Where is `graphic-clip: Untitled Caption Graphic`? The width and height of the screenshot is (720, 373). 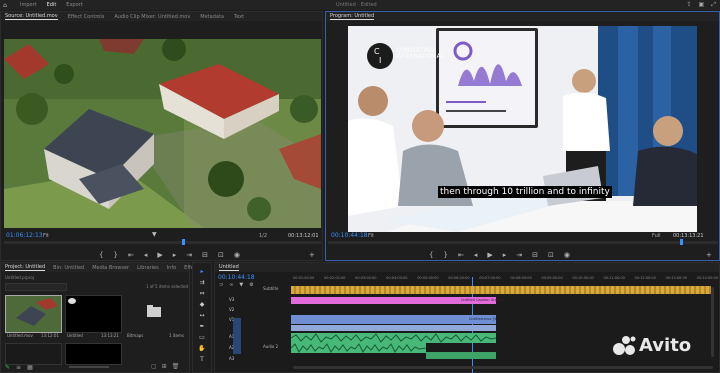
graphic-clip: Untitled Caption Graphic is located at coordinates (397, 300).